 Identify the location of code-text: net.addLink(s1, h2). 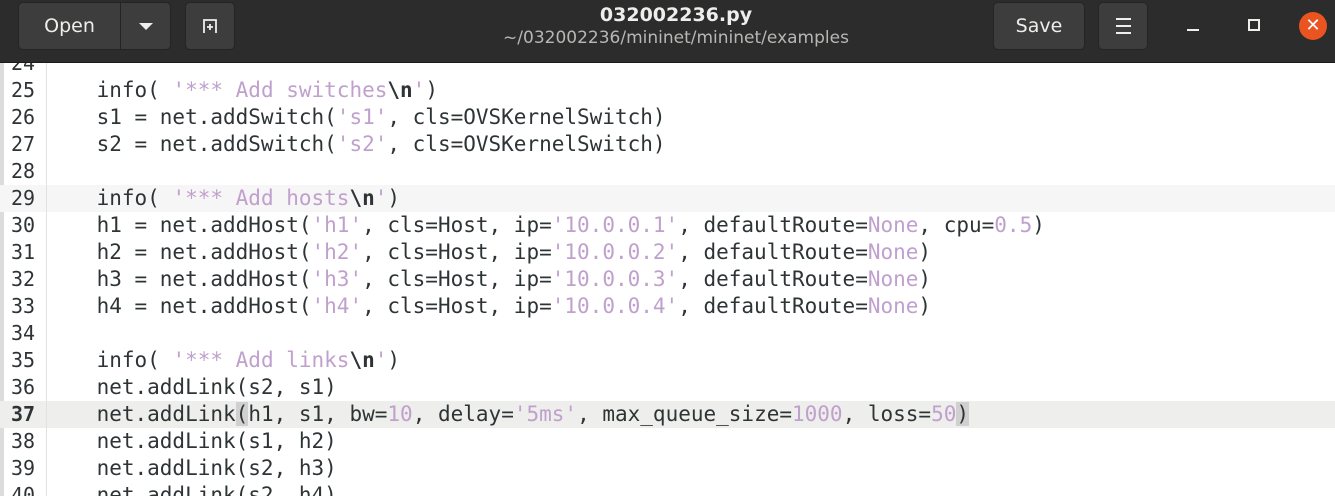
(191, 441).